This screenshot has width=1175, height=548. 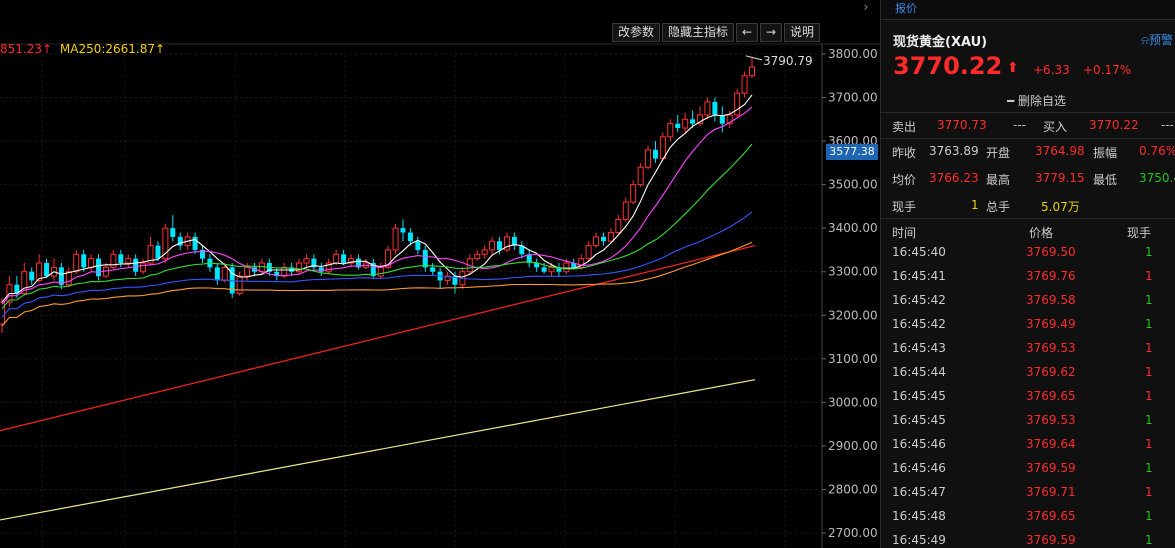 I want to click on bell-icon: ⍾, so click(x=1145, y=40).